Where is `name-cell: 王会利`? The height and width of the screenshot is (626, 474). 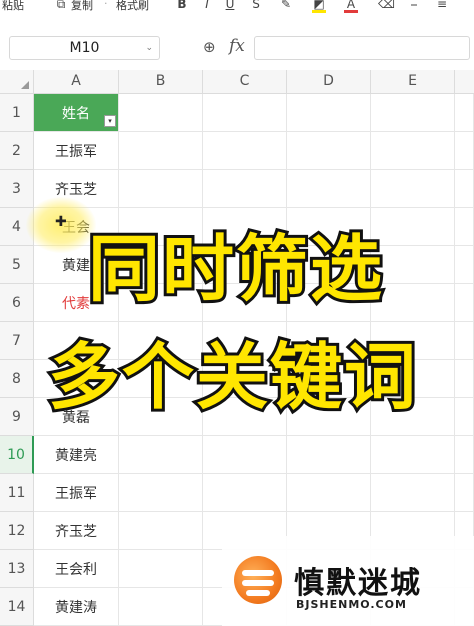 name-cell: 王会利 is located at coordinates (76, 569).